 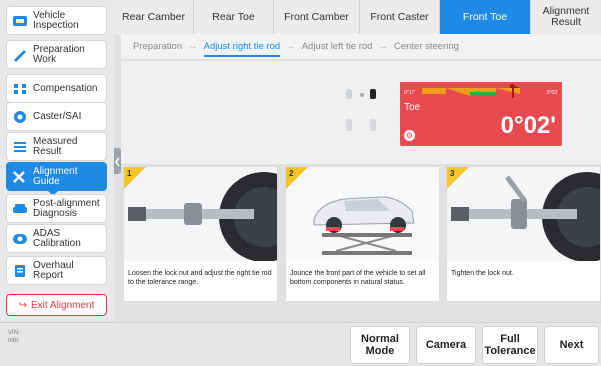 What do you see at coordinates (20, 88) in the screenshot?
I see `compensation-icon` at bounding box center [20, 88].